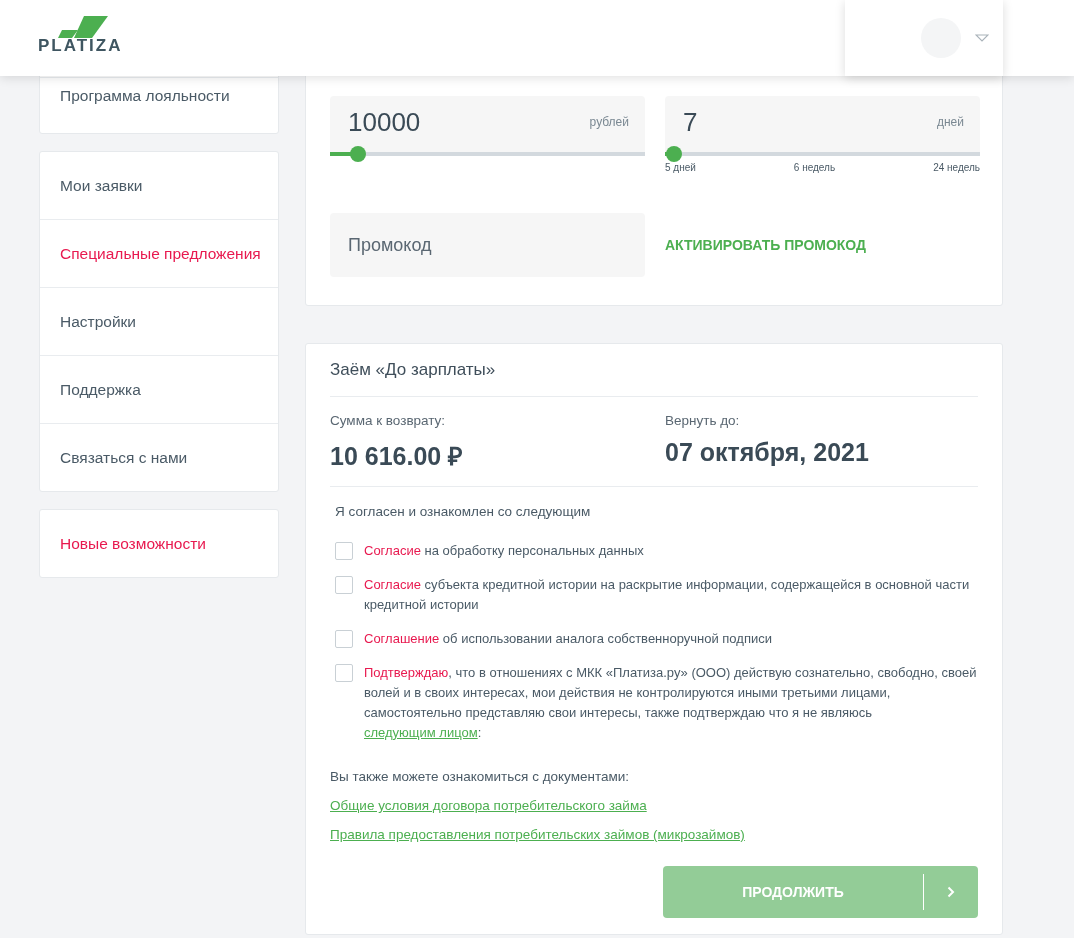 This screenshot has height=938, width=1074. I want to click on unit-label: рублей, so click(609, 122).